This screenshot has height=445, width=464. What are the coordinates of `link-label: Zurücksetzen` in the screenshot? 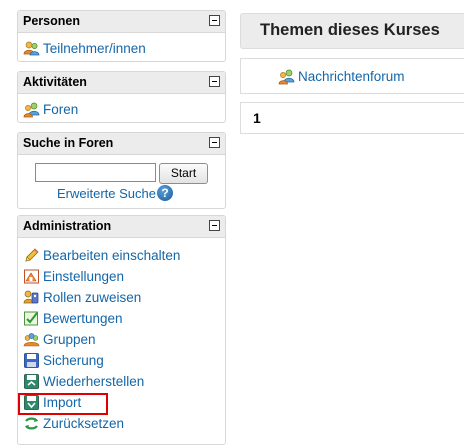 It's located at (84, 423).